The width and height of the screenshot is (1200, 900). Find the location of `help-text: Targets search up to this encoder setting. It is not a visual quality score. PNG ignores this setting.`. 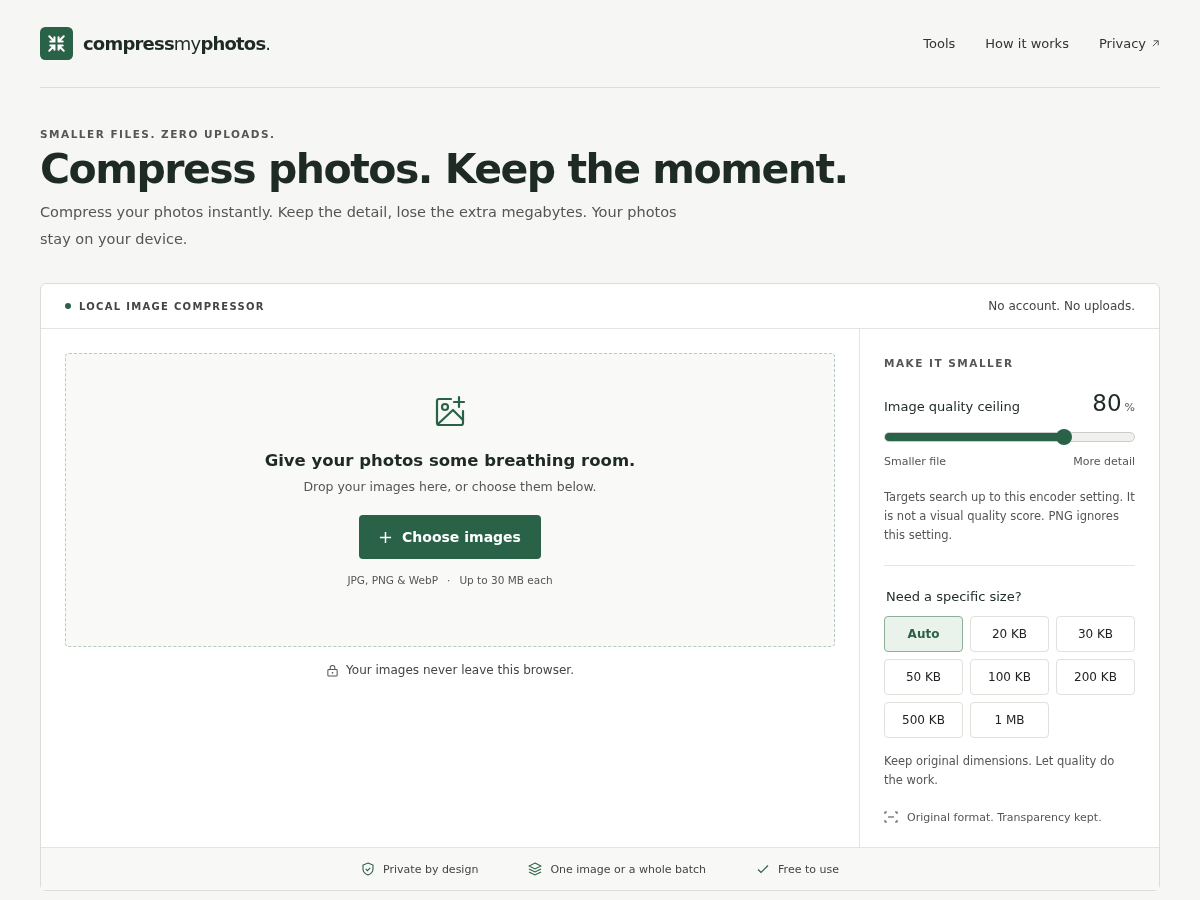

help-text: Targets search up to this encoder setting. It is not a visual quality score. PNG ignores this setting. is located at coordinates (1009, 517).